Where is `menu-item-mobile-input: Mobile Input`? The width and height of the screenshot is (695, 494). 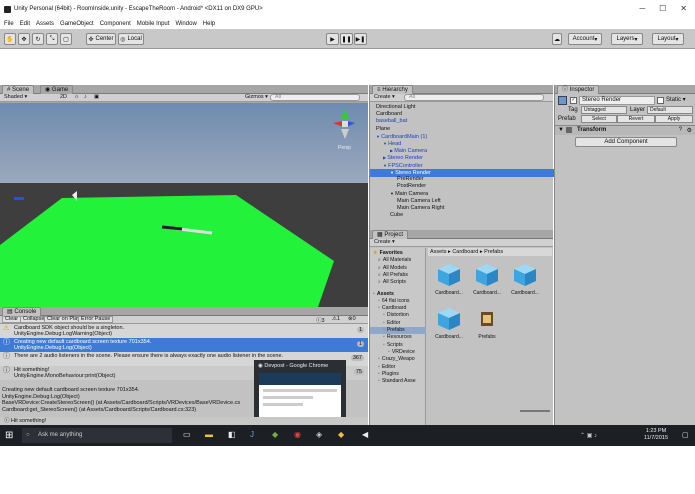 menu-item-mobile-input: Mobile Input is located at coordinates (153, 24).